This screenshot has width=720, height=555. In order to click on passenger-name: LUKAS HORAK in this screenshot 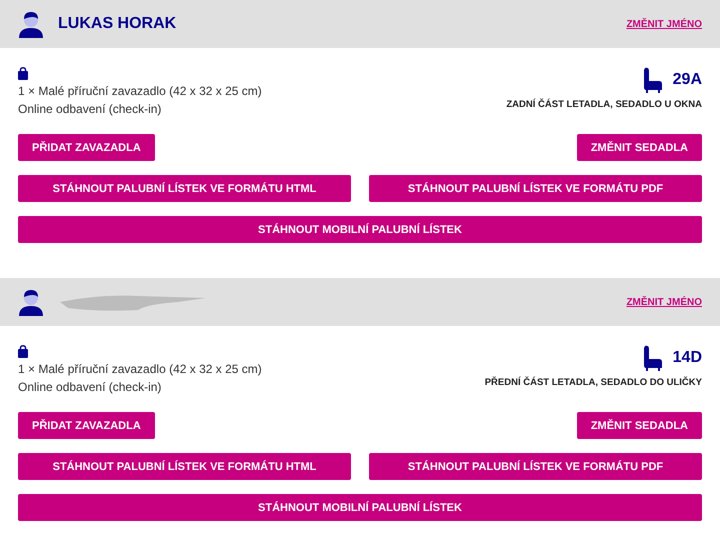, I will do `click(117, 24)`.